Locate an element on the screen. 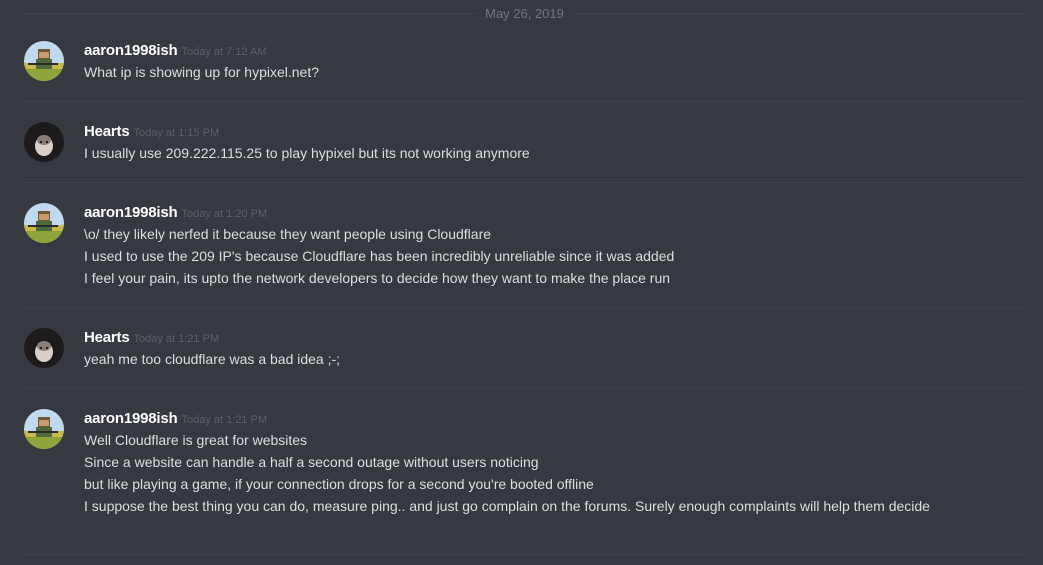 This screenshot has width=1043, height=565. message-text: What ip is showing up for hypixel.net? is located at coordinates (202, 72).